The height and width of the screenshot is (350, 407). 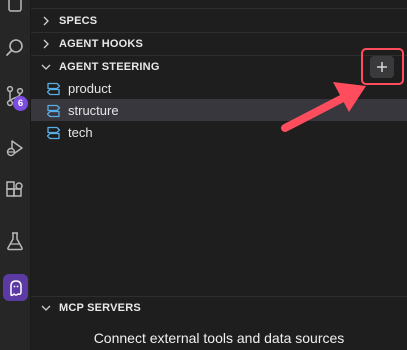 I want to click on annotation-arrow, so click(x=323, y=107).